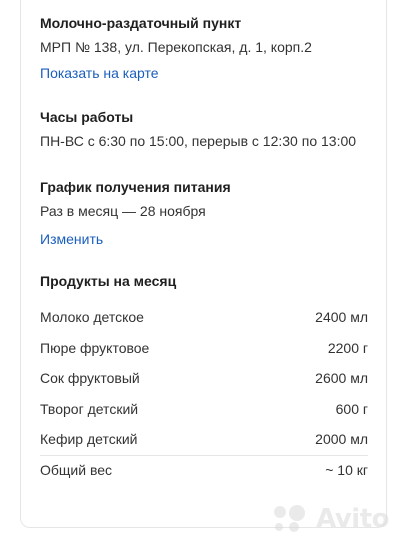 This screenshot has height=540, width=405. Describe the element at coordinates (92, 317) in the screenshot. I see `product-name: Молоко детское` at that location.